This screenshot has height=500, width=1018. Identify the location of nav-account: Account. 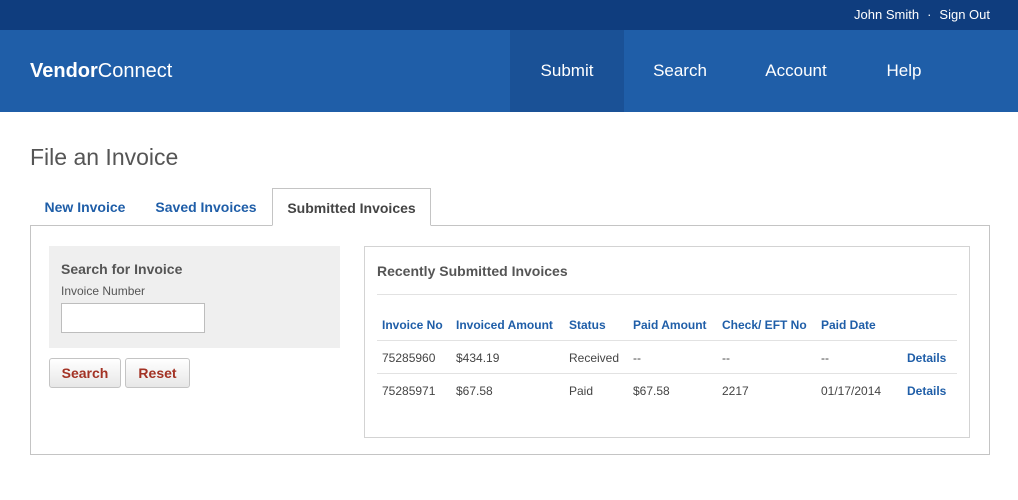
(796, 71).